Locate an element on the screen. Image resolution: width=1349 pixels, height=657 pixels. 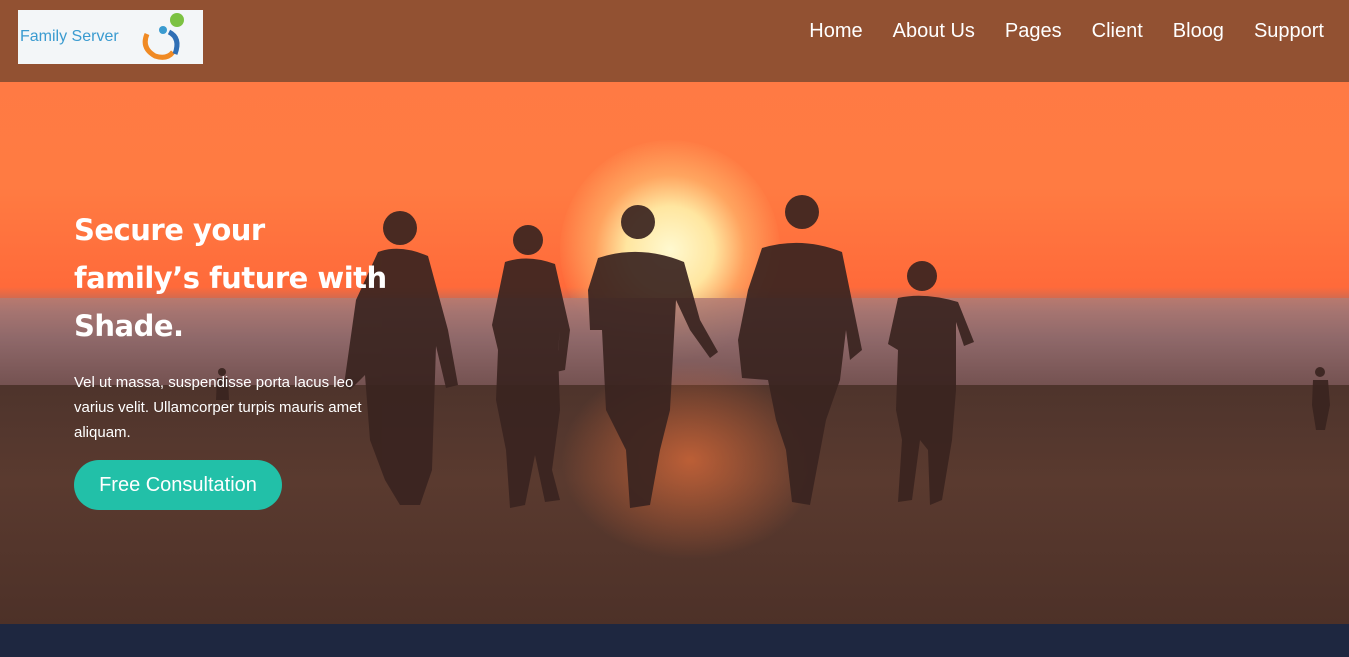
free-consultation-button: Free Consultation is located at coordinates (178, 485).